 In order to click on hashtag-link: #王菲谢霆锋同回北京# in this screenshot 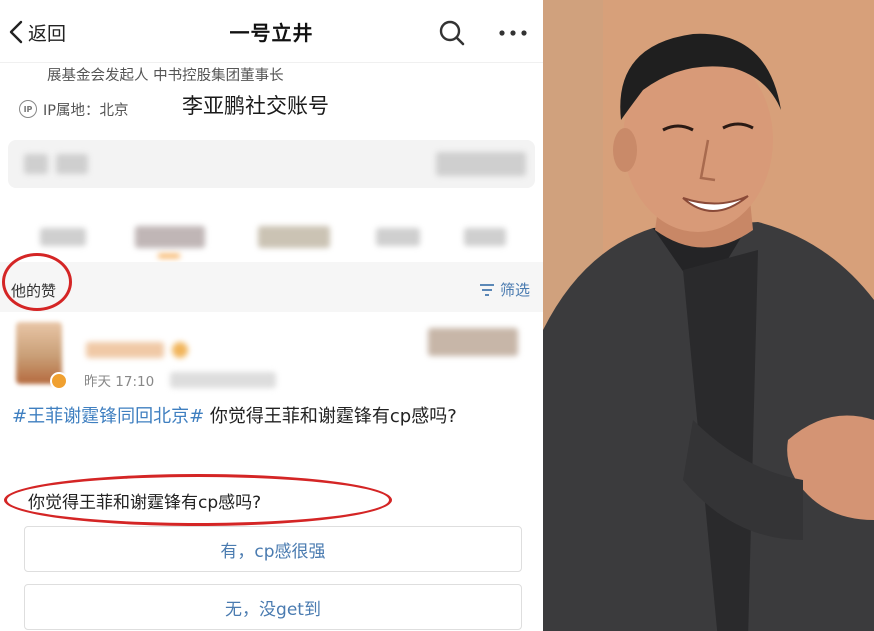, I will do `click(108, 416)`.